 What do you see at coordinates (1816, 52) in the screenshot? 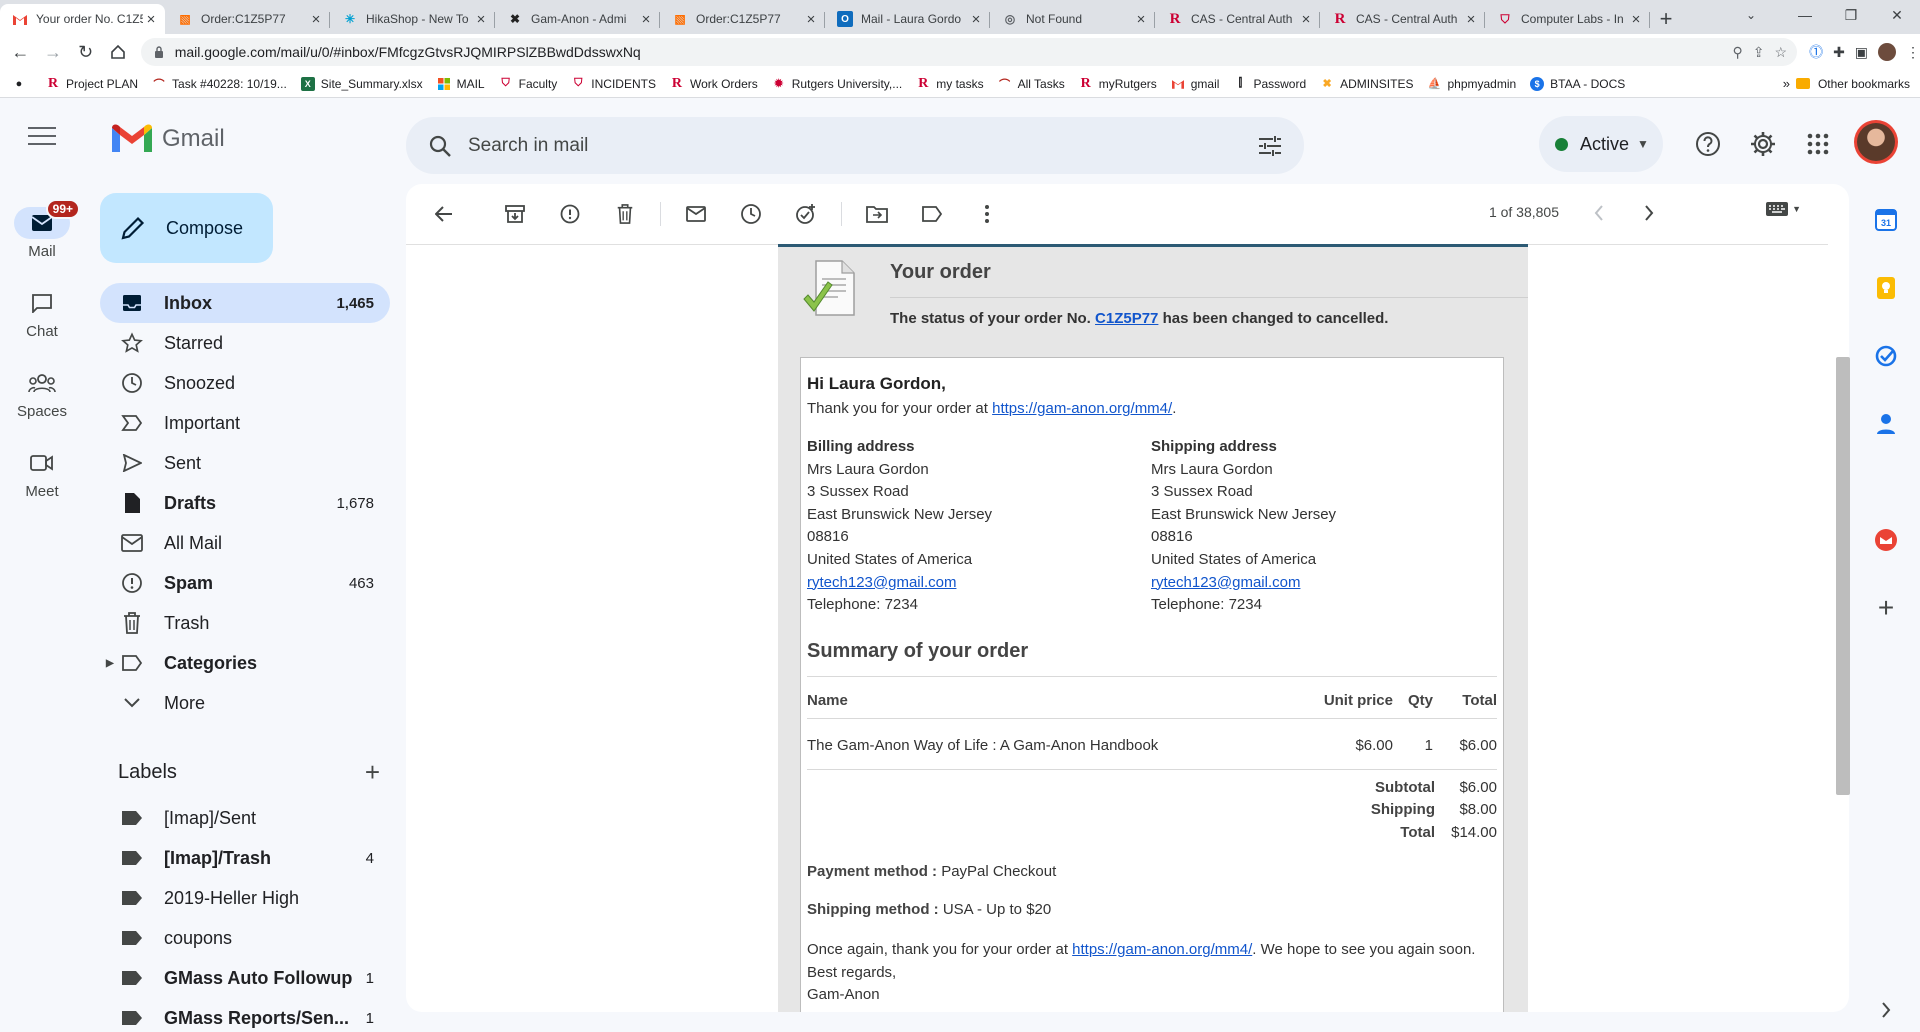
I see `password-manager-icon: ⓵` at bounding box center [1816, 52].